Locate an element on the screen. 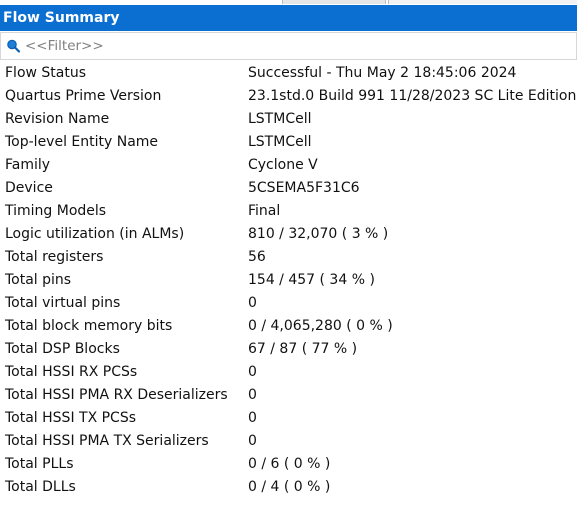  row-label: Total HSSI TX PCSs is located at coordinates (71, 418).